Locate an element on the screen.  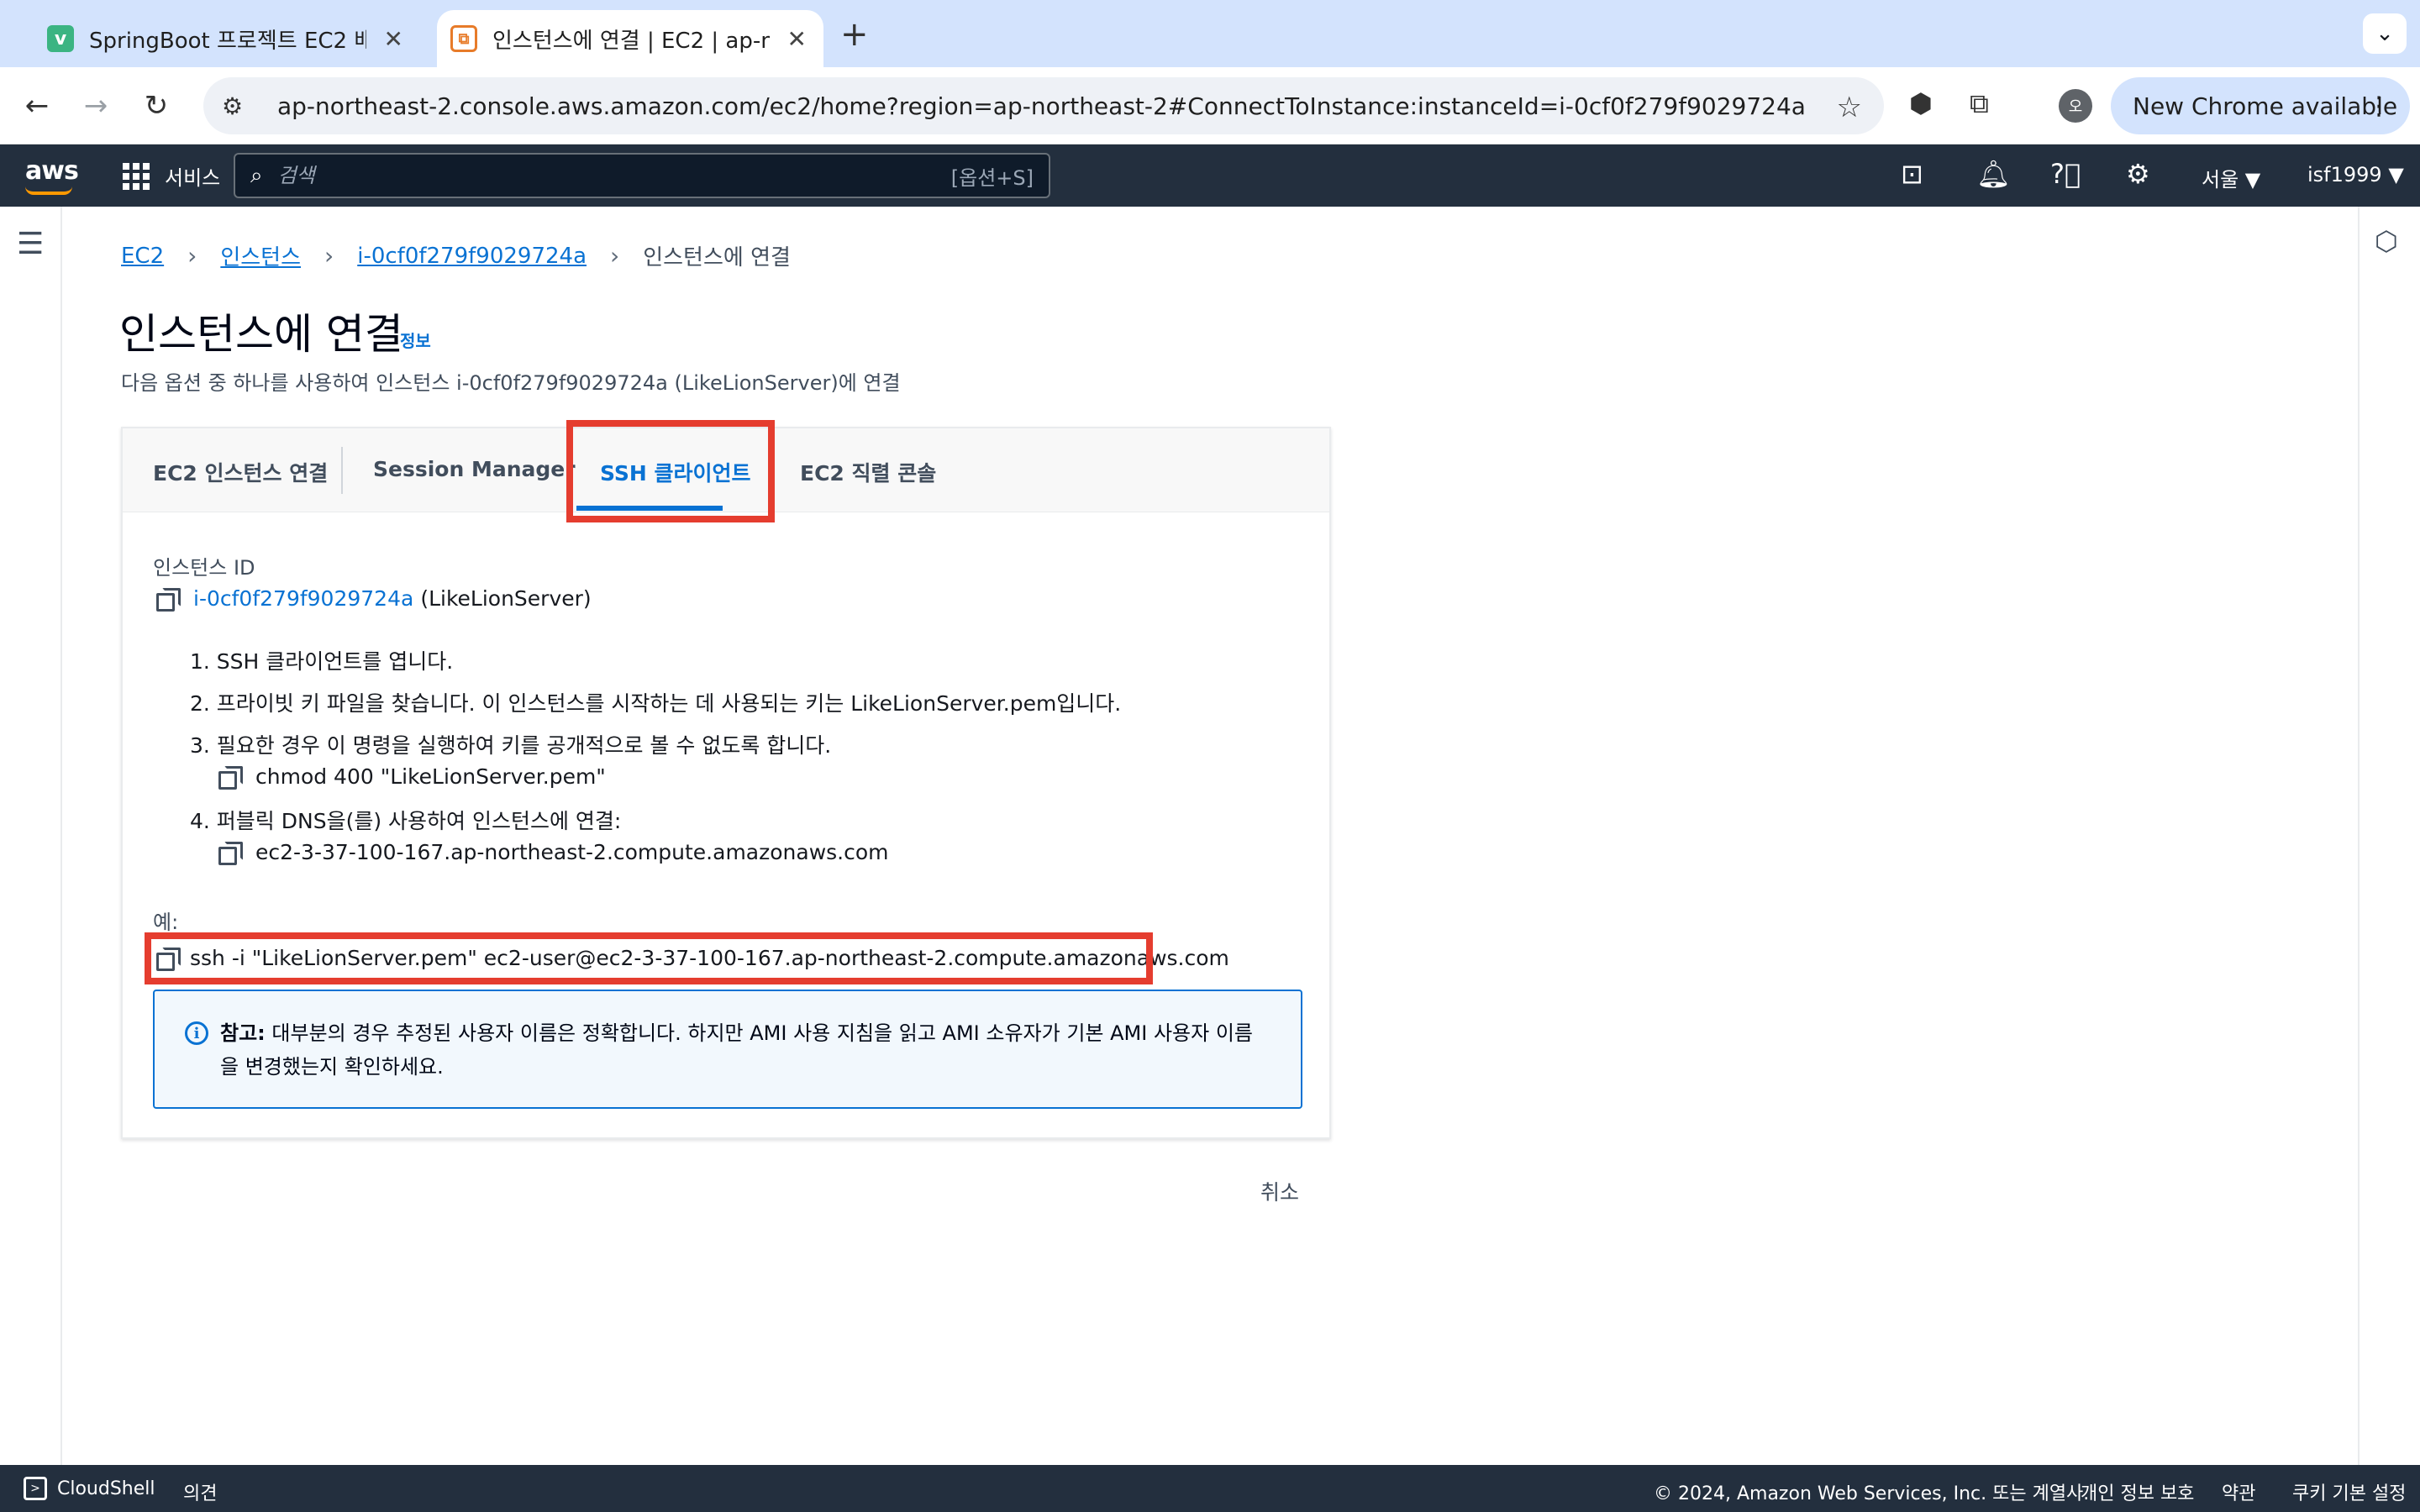
account-menu: isf1999 ▼ is located at coordinates (2355, 174).